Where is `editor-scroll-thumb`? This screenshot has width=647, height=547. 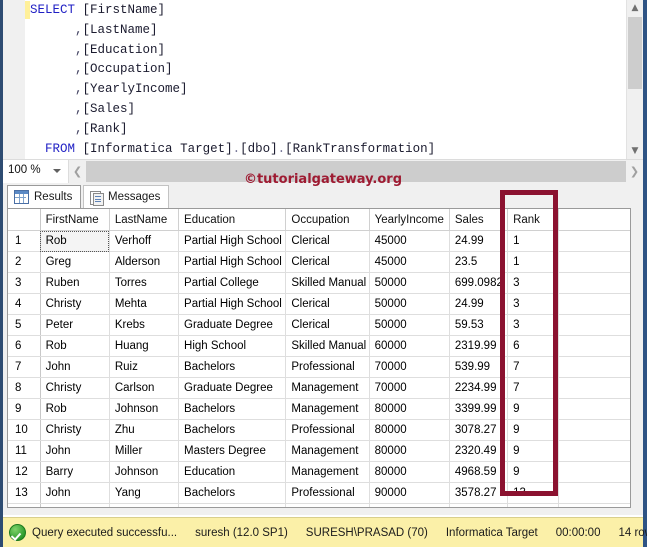 editor-scroll-thumb is located at coordinates (635, 53).